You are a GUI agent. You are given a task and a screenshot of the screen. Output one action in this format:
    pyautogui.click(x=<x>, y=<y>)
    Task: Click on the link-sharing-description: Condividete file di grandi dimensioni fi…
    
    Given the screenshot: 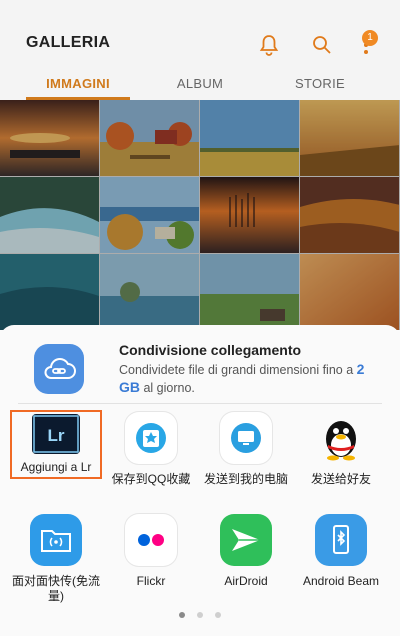 What is the action you would take?
    pyautogui.click(x=242, y=378)
    